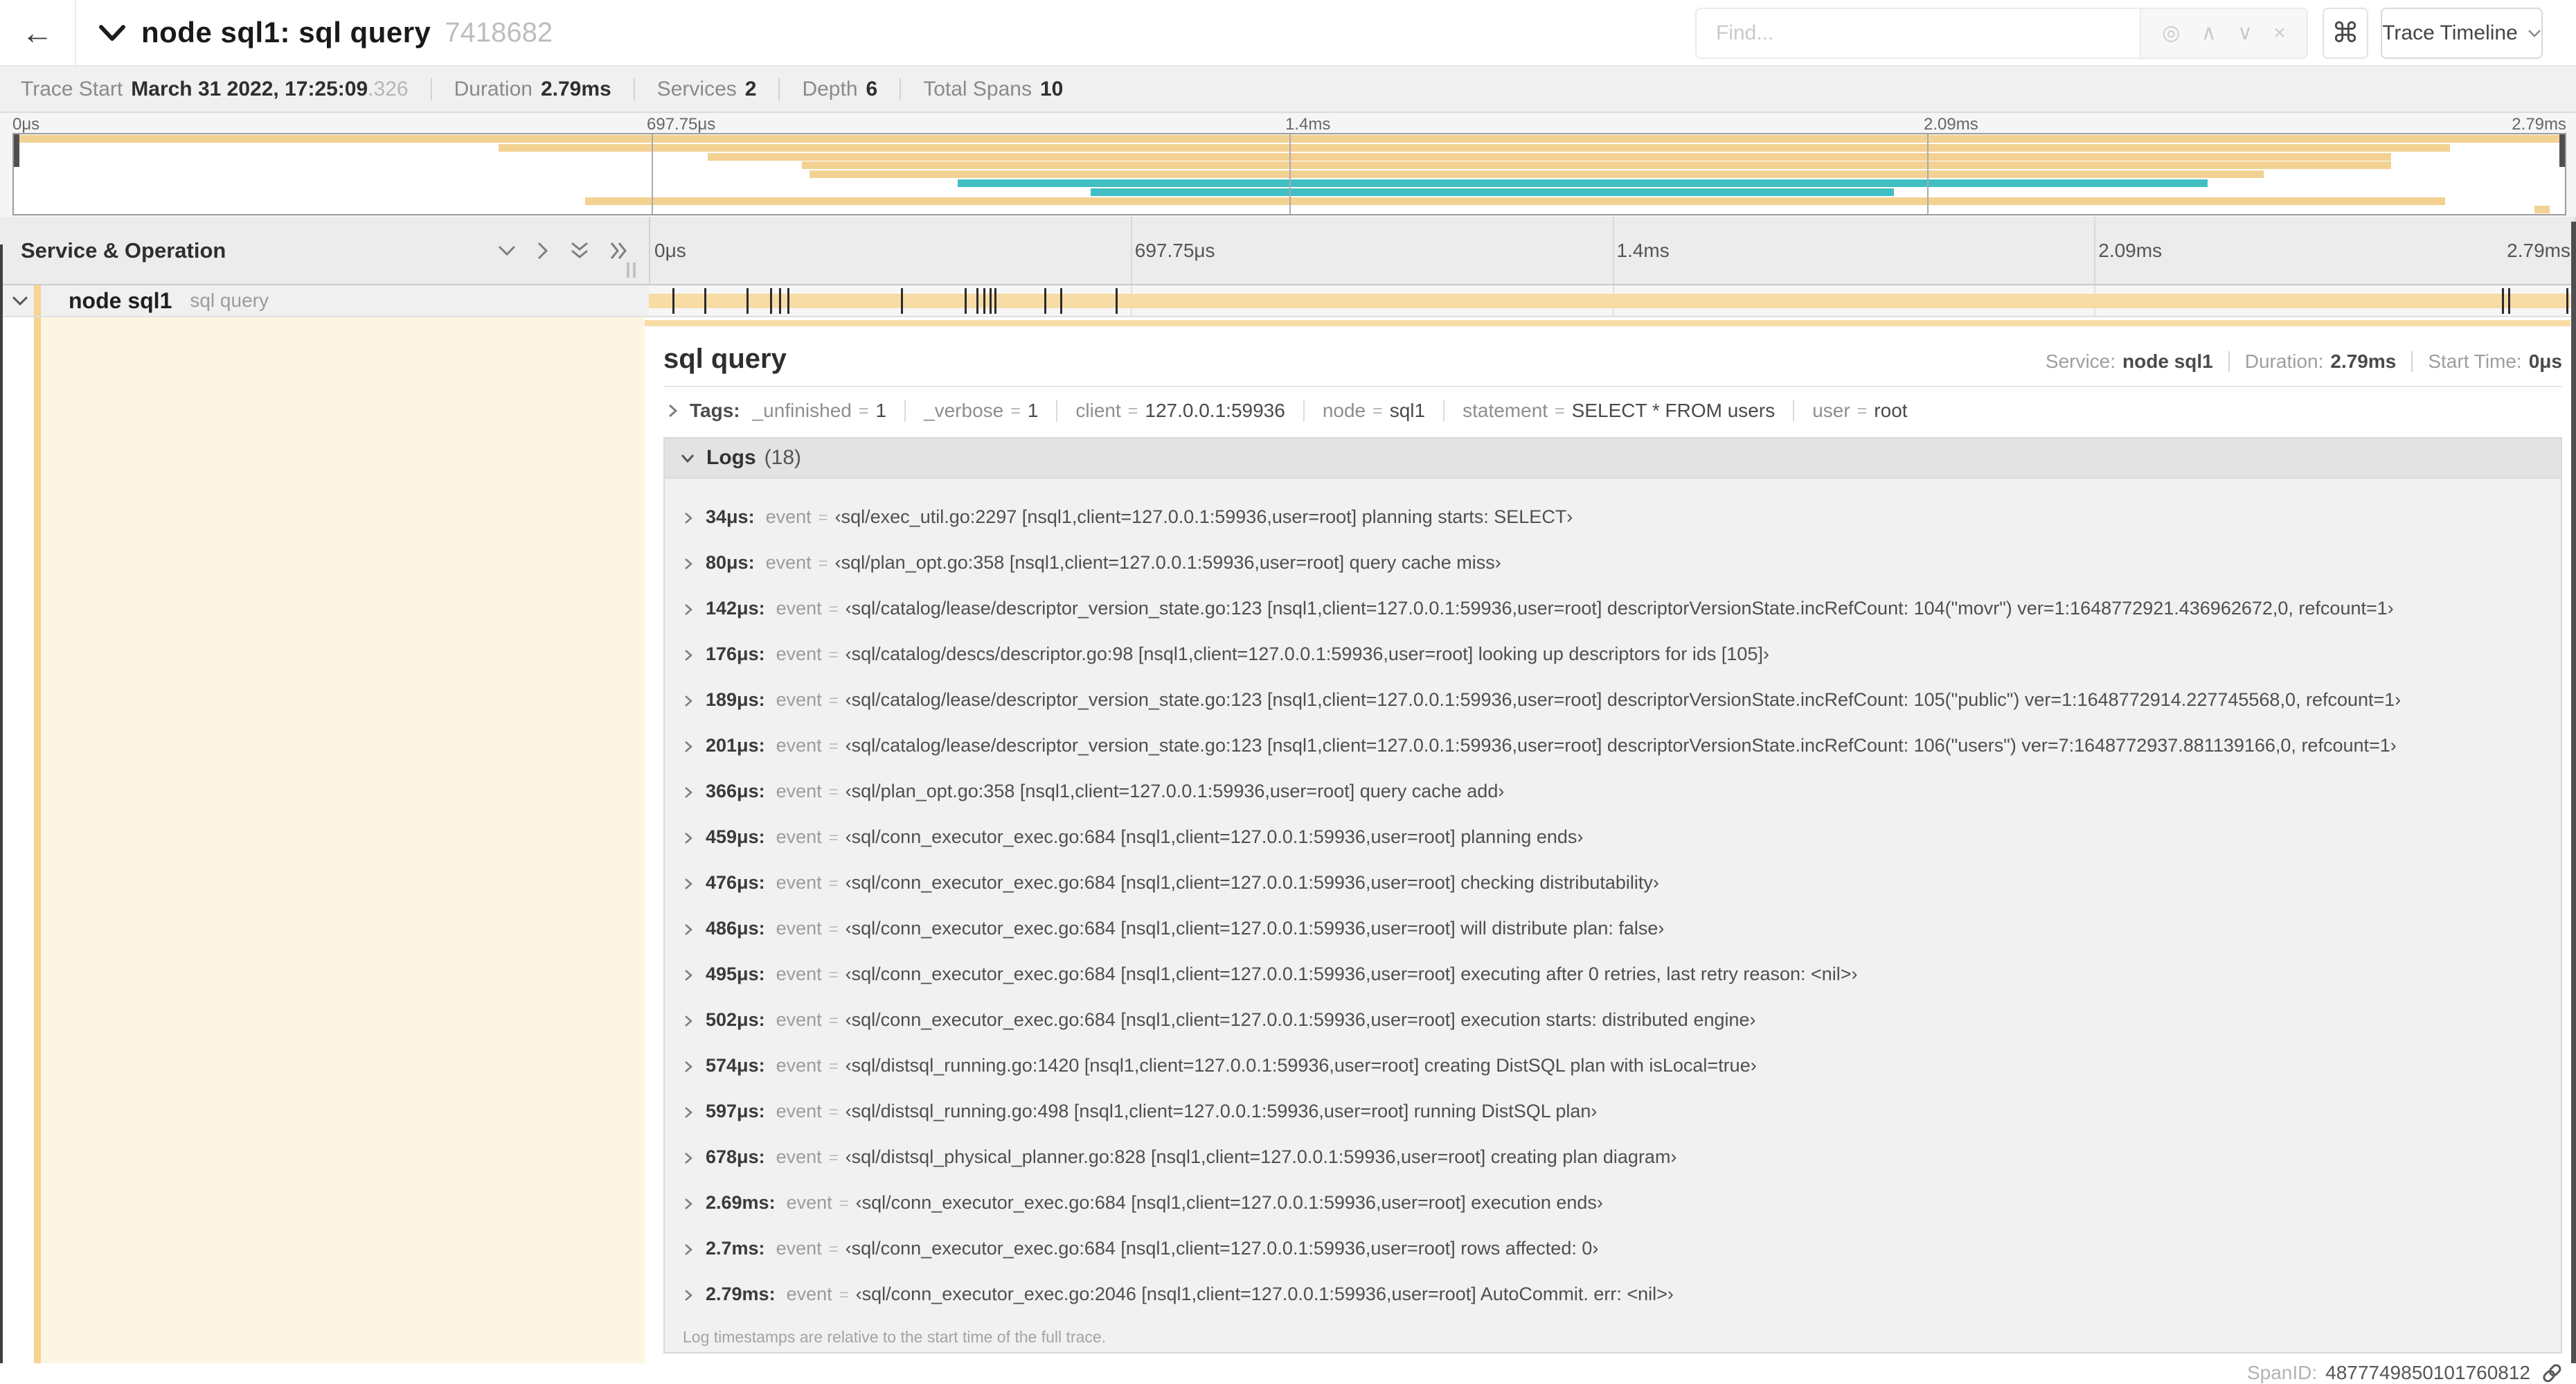  I want to click on depth-value: 6, so click(872, 88).